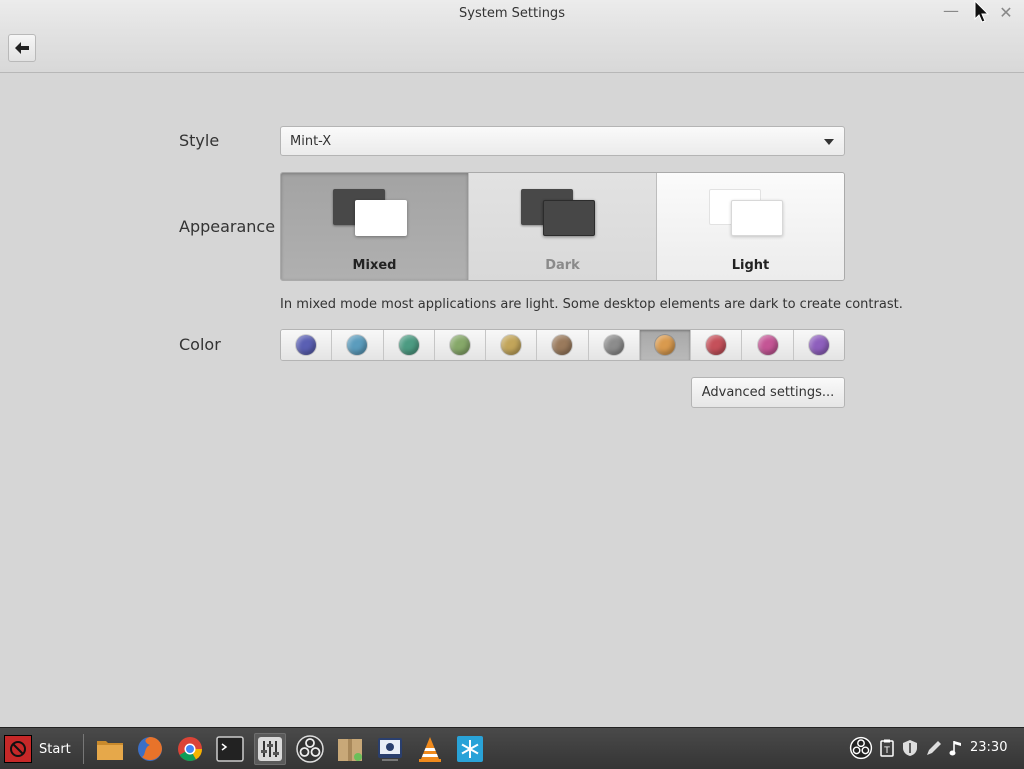  I want to click on appearance-option-mixed: Mixed, so click(375, 226).